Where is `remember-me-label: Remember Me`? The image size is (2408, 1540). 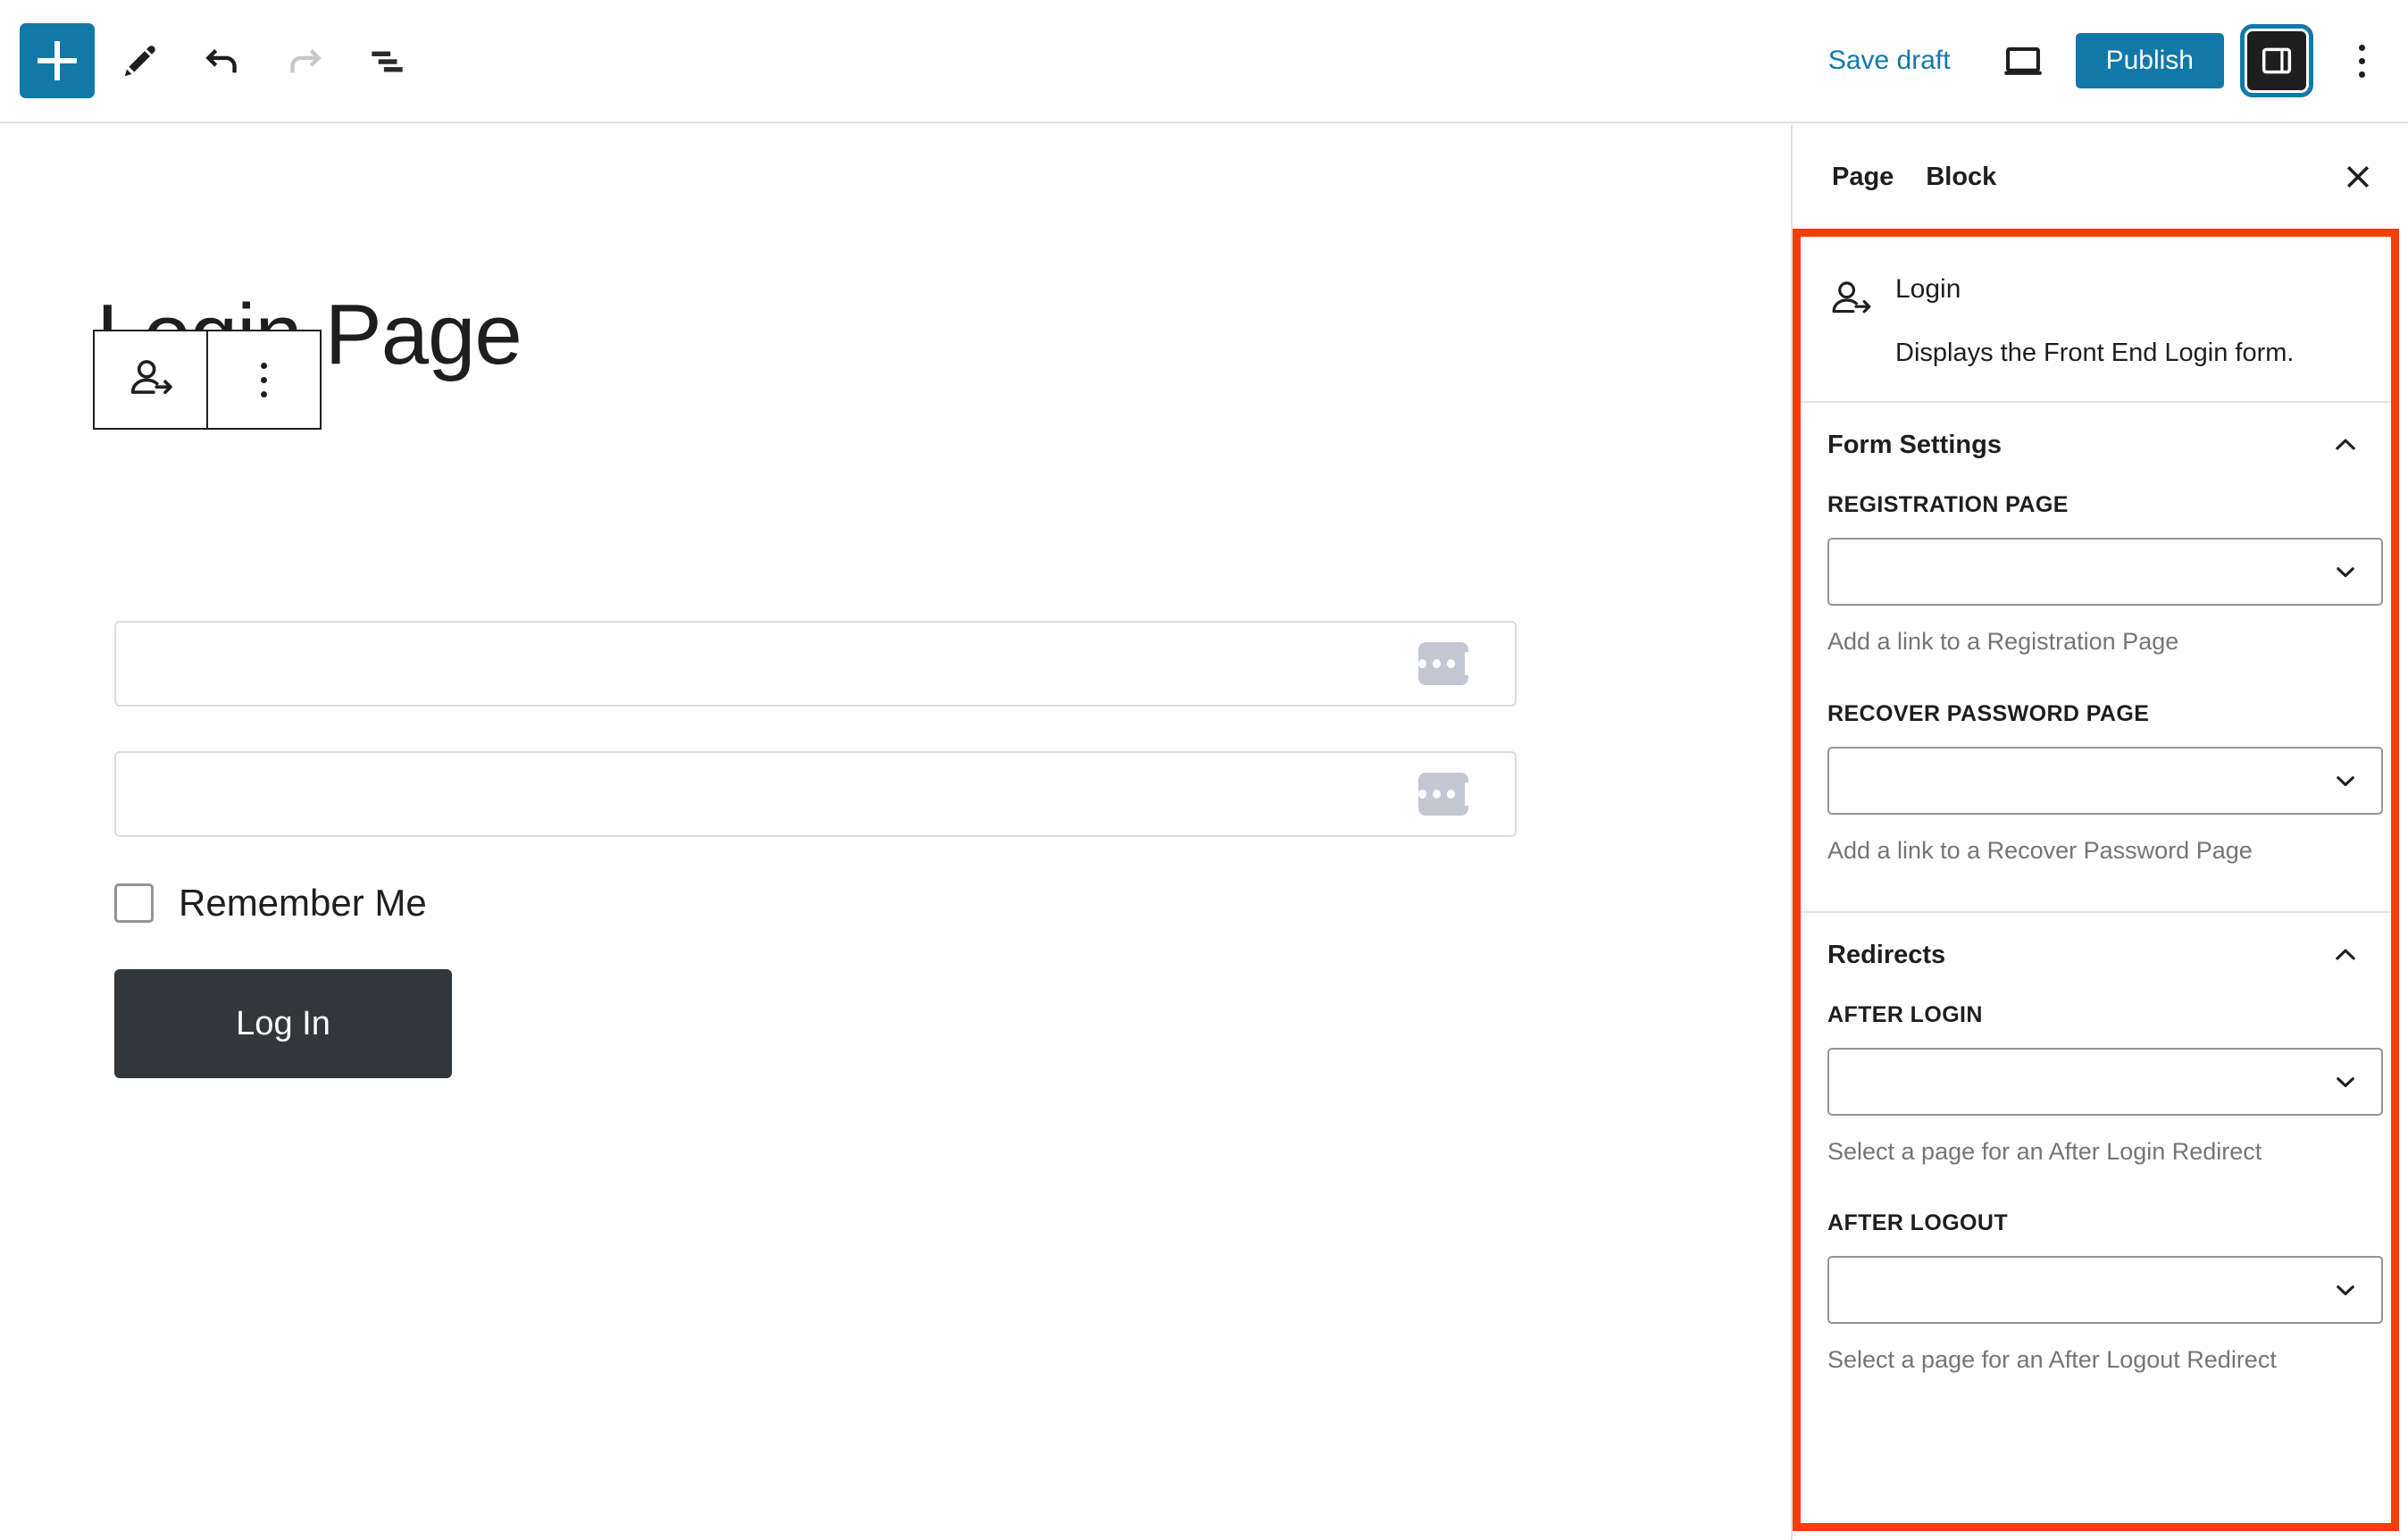 remember-me-label: Remember Me is located at coordinates (303, 903).